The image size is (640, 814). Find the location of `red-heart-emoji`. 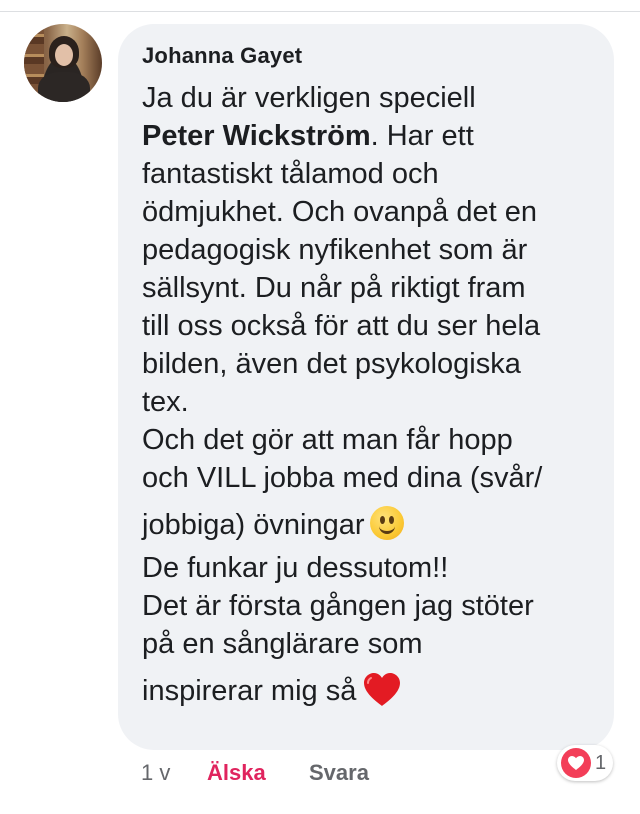

red-heart-emoji is located at coordinates (382, 689).